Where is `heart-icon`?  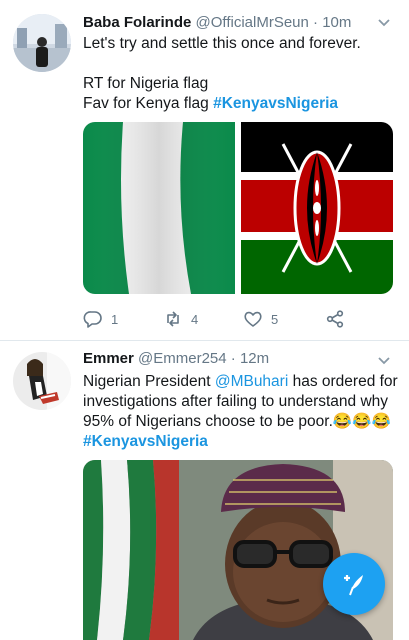
heart-icon is located at coordinates (253, 319).